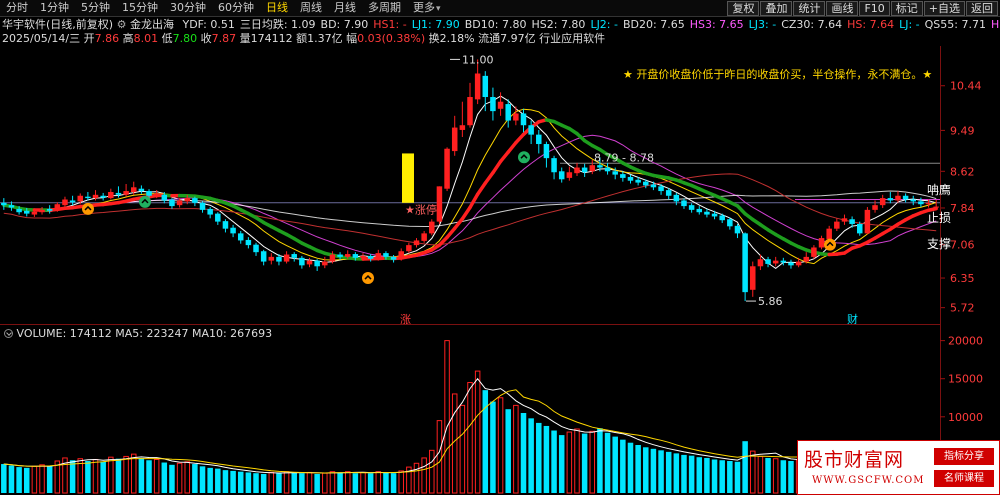 This screenshot has width=1000, height=495. What do you see at coordinates (478, 59) in the screenshot?
I see `peak-label: 11.00` at bounding box center [478, 59].